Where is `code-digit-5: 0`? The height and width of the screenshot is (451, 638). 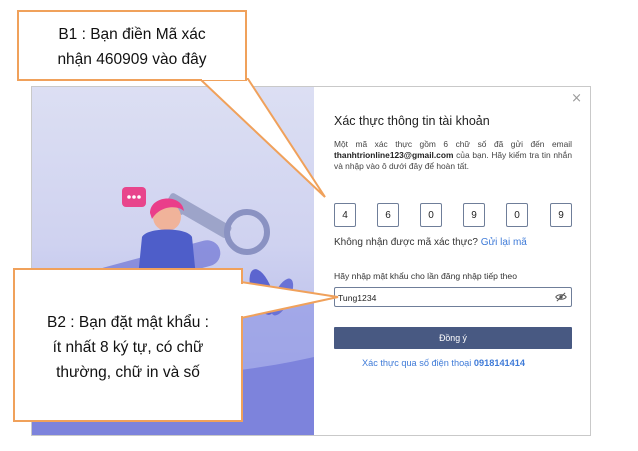
code-digit-5: 0 is located at coordinates (517, 215).